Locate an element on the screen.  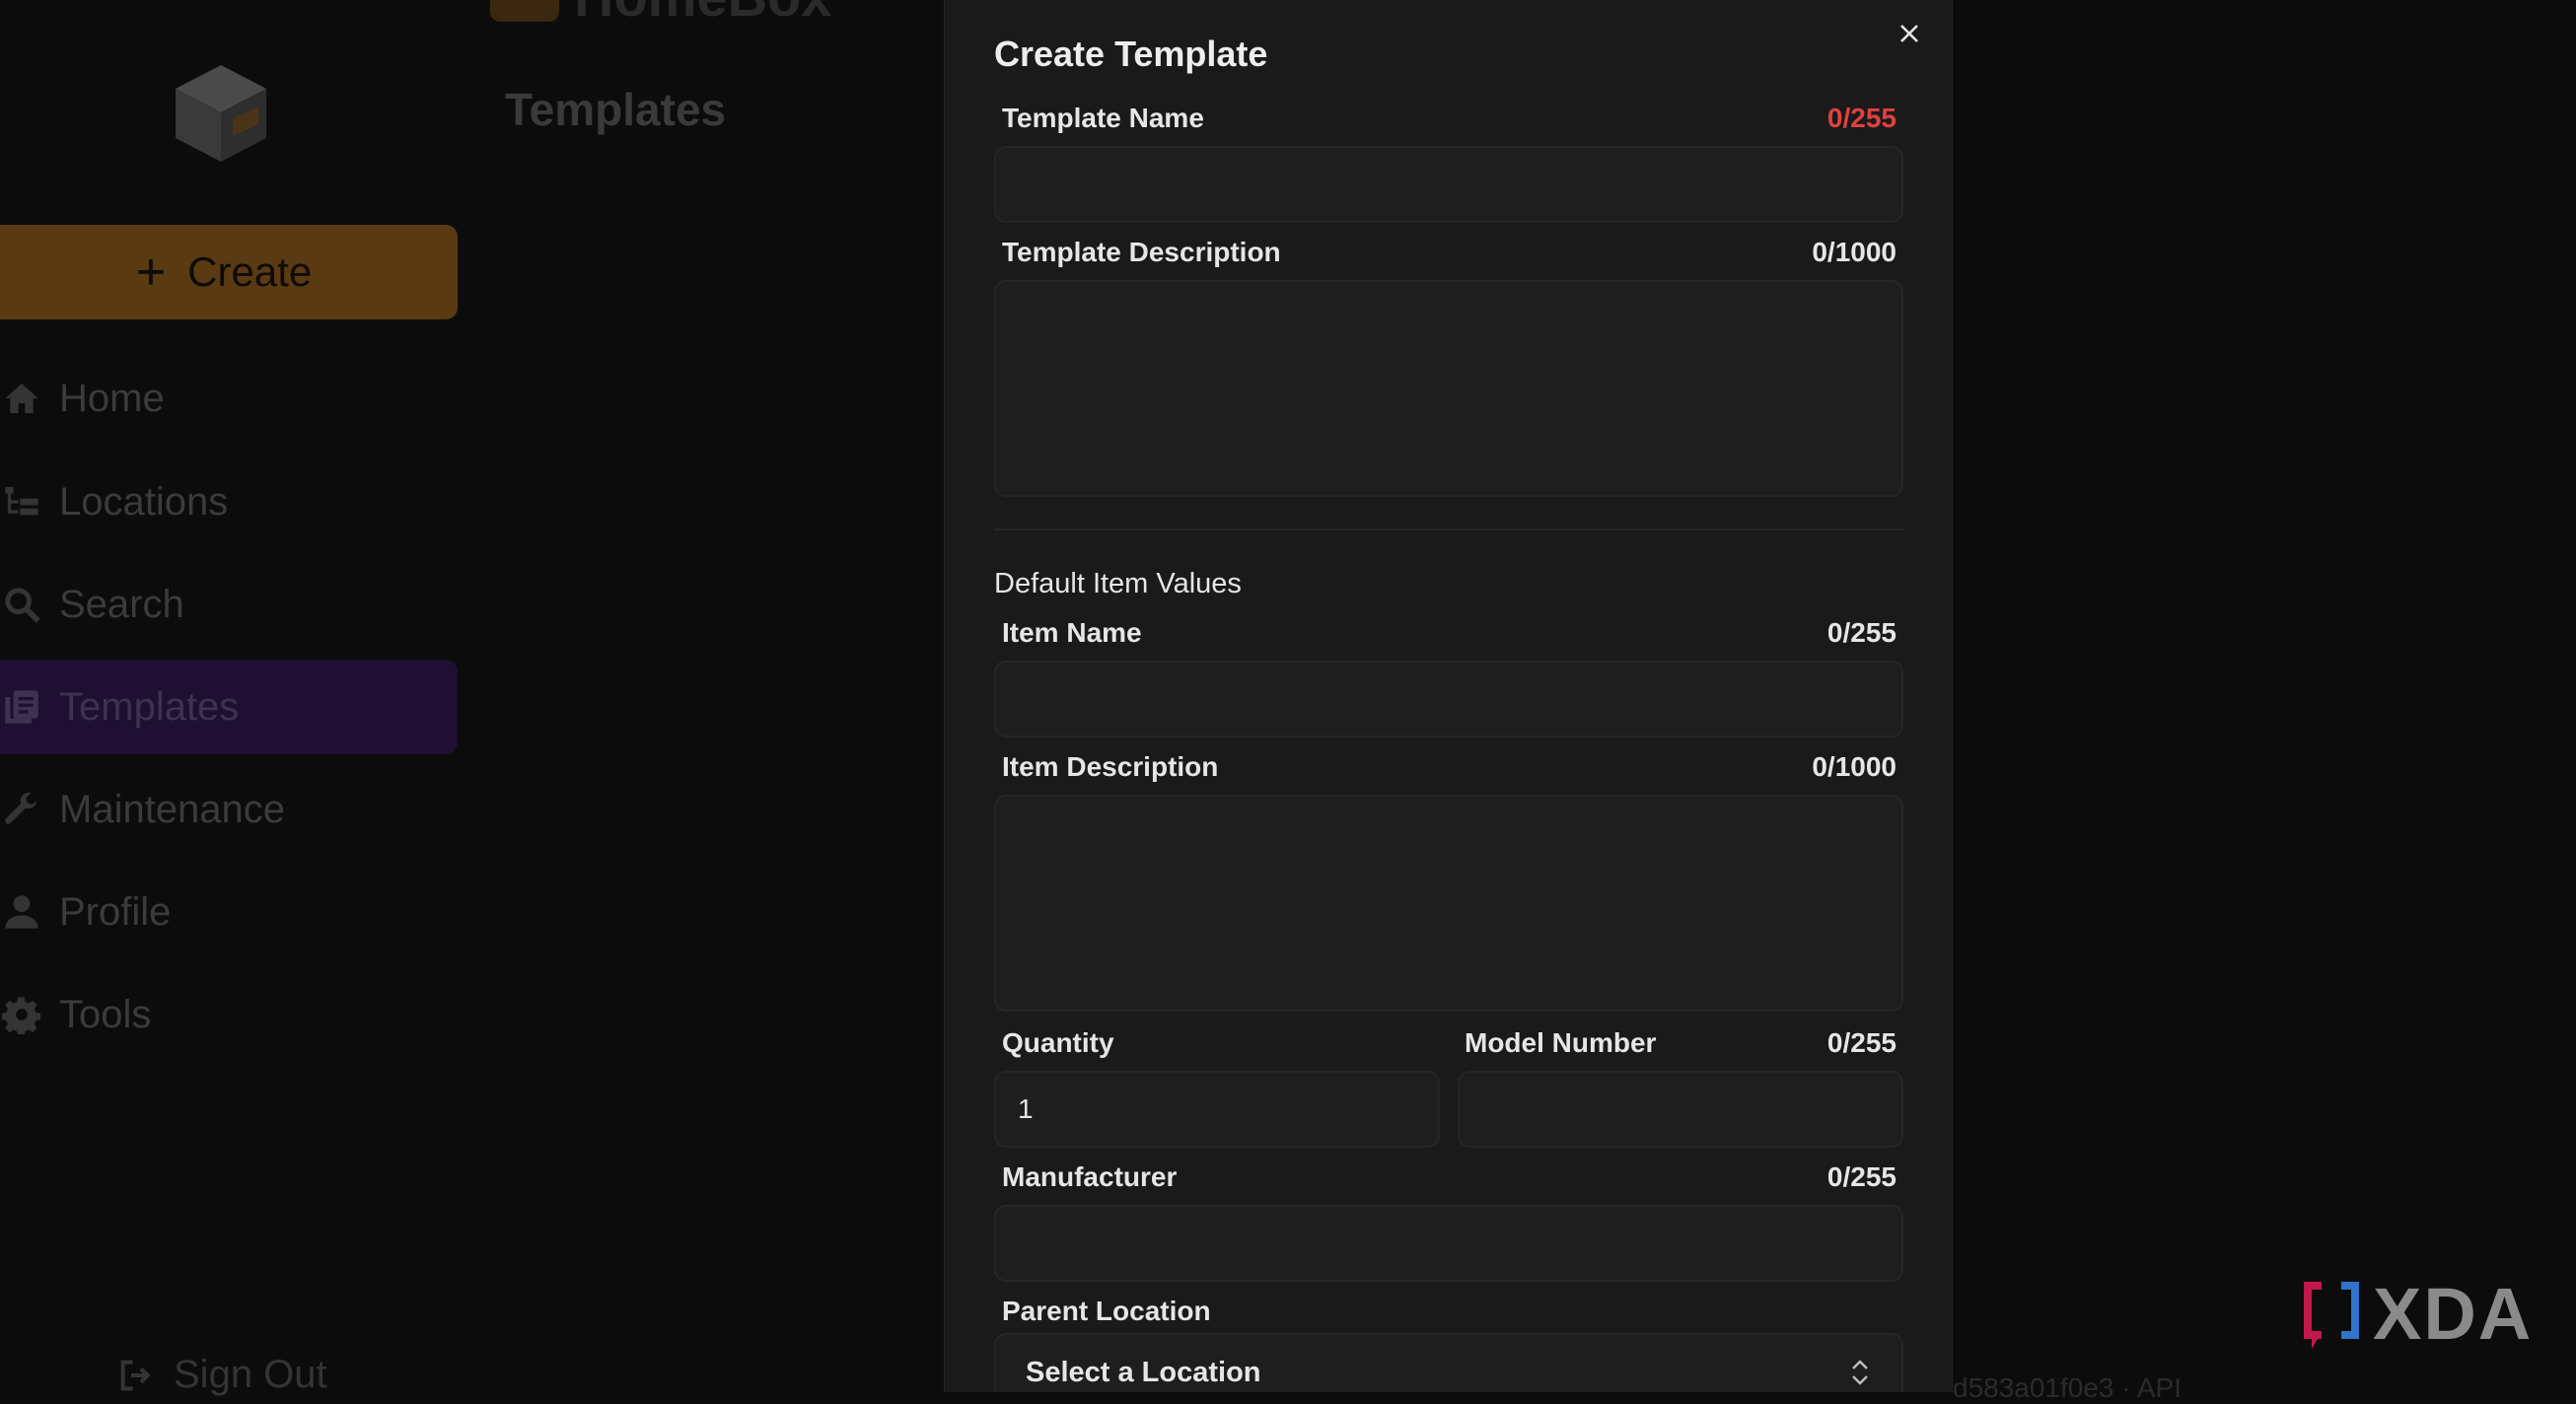
sidebar-item-tools: Tools is located at coordinates (229, 1014).